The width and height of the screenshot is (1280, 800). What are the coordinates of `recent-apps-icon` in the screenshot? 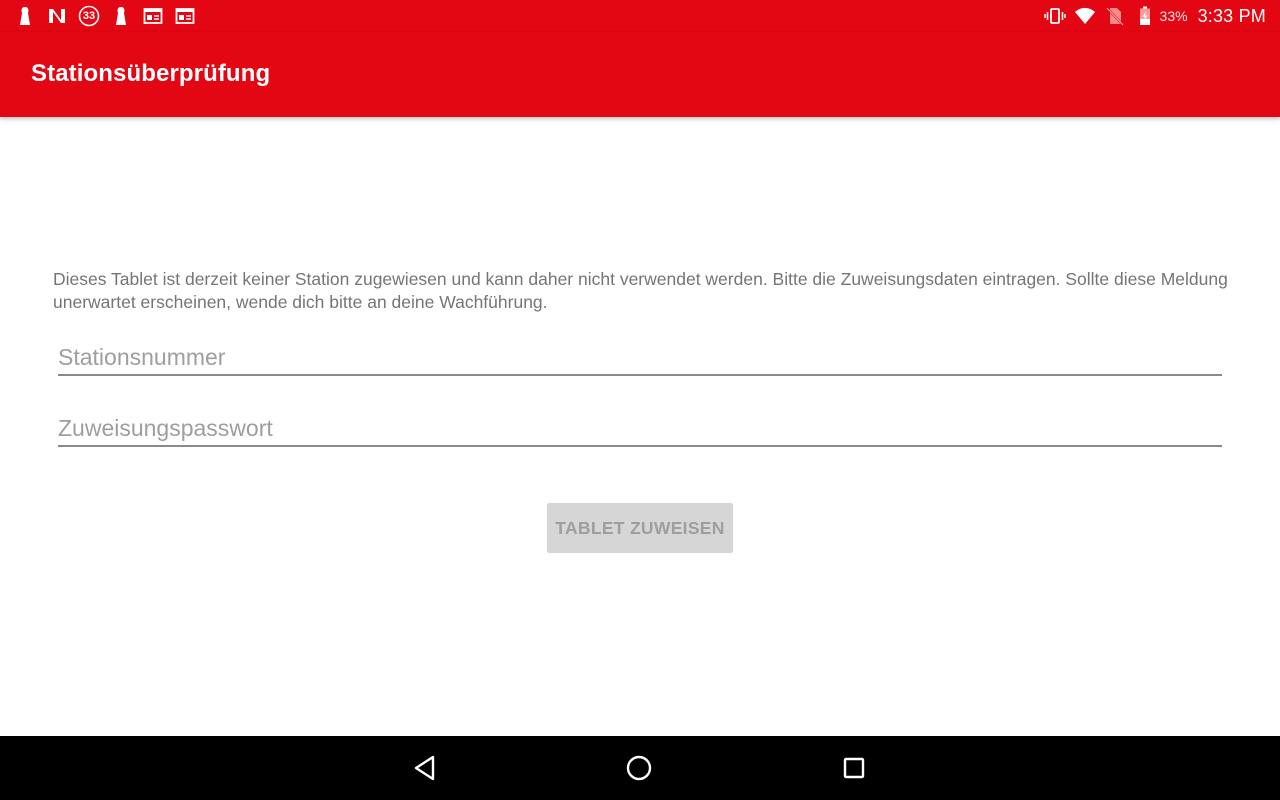 It's located at (854, 768).